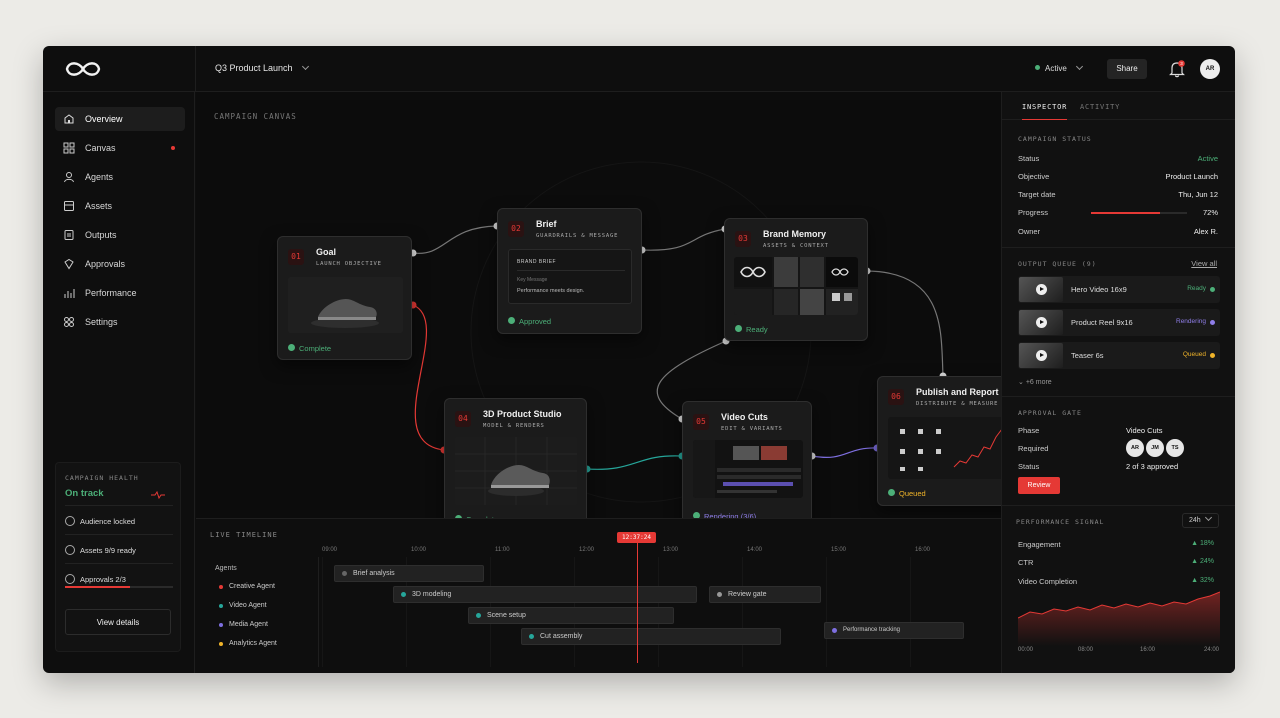 The width and height of the screenshot is (1280, 718). Describe the element at coordinates (1119, 355) in the screenshot. I see `queue-item: Teaser 6s Queued` at that location.